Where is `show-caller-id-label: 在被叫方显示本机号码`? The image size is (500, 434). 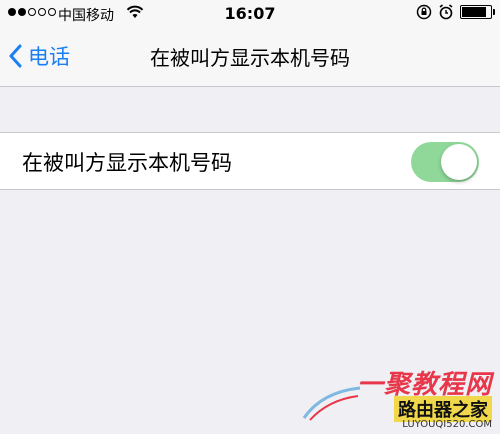
show-caller-id-label: 在被叫方显示本机号码 is located at coordinates (127, 163).